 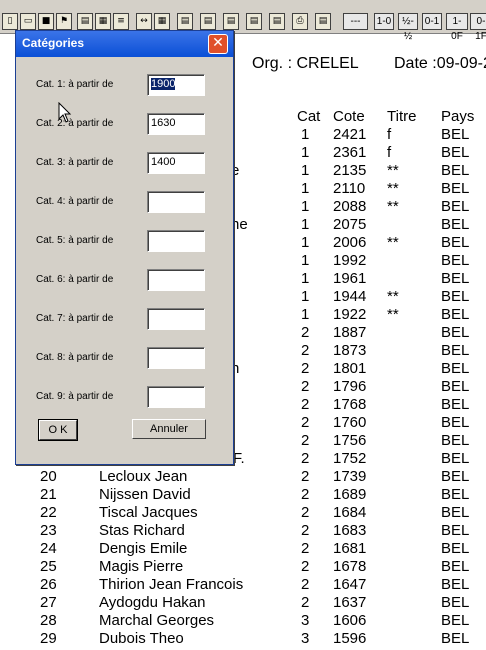 I want to click on category-threshold-input: 1630, so click(x=176, y=124).